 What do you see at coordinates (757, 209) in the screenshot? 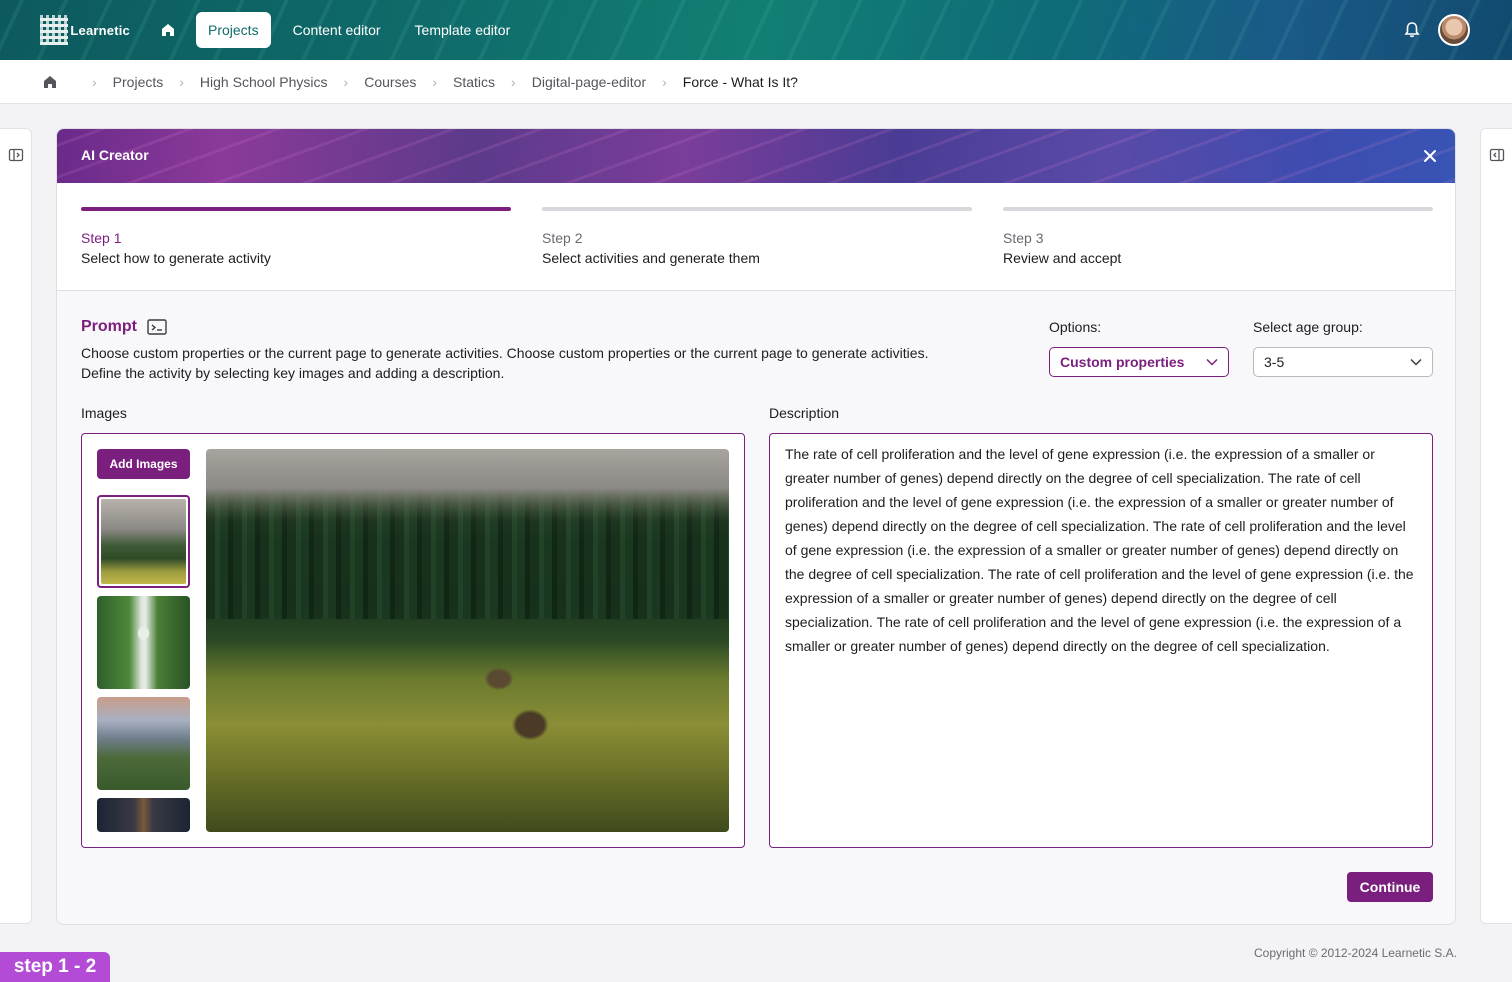
I see `step-2-progress-bar` at bounding box center [757, 209].